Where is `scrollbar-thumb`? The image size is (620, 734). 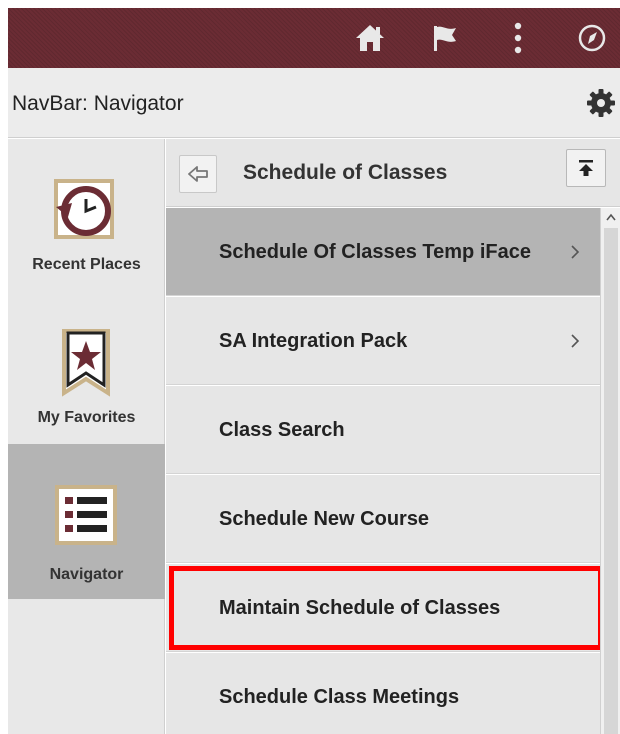 scrollbar-thumb is located at coordinates (611, 481).